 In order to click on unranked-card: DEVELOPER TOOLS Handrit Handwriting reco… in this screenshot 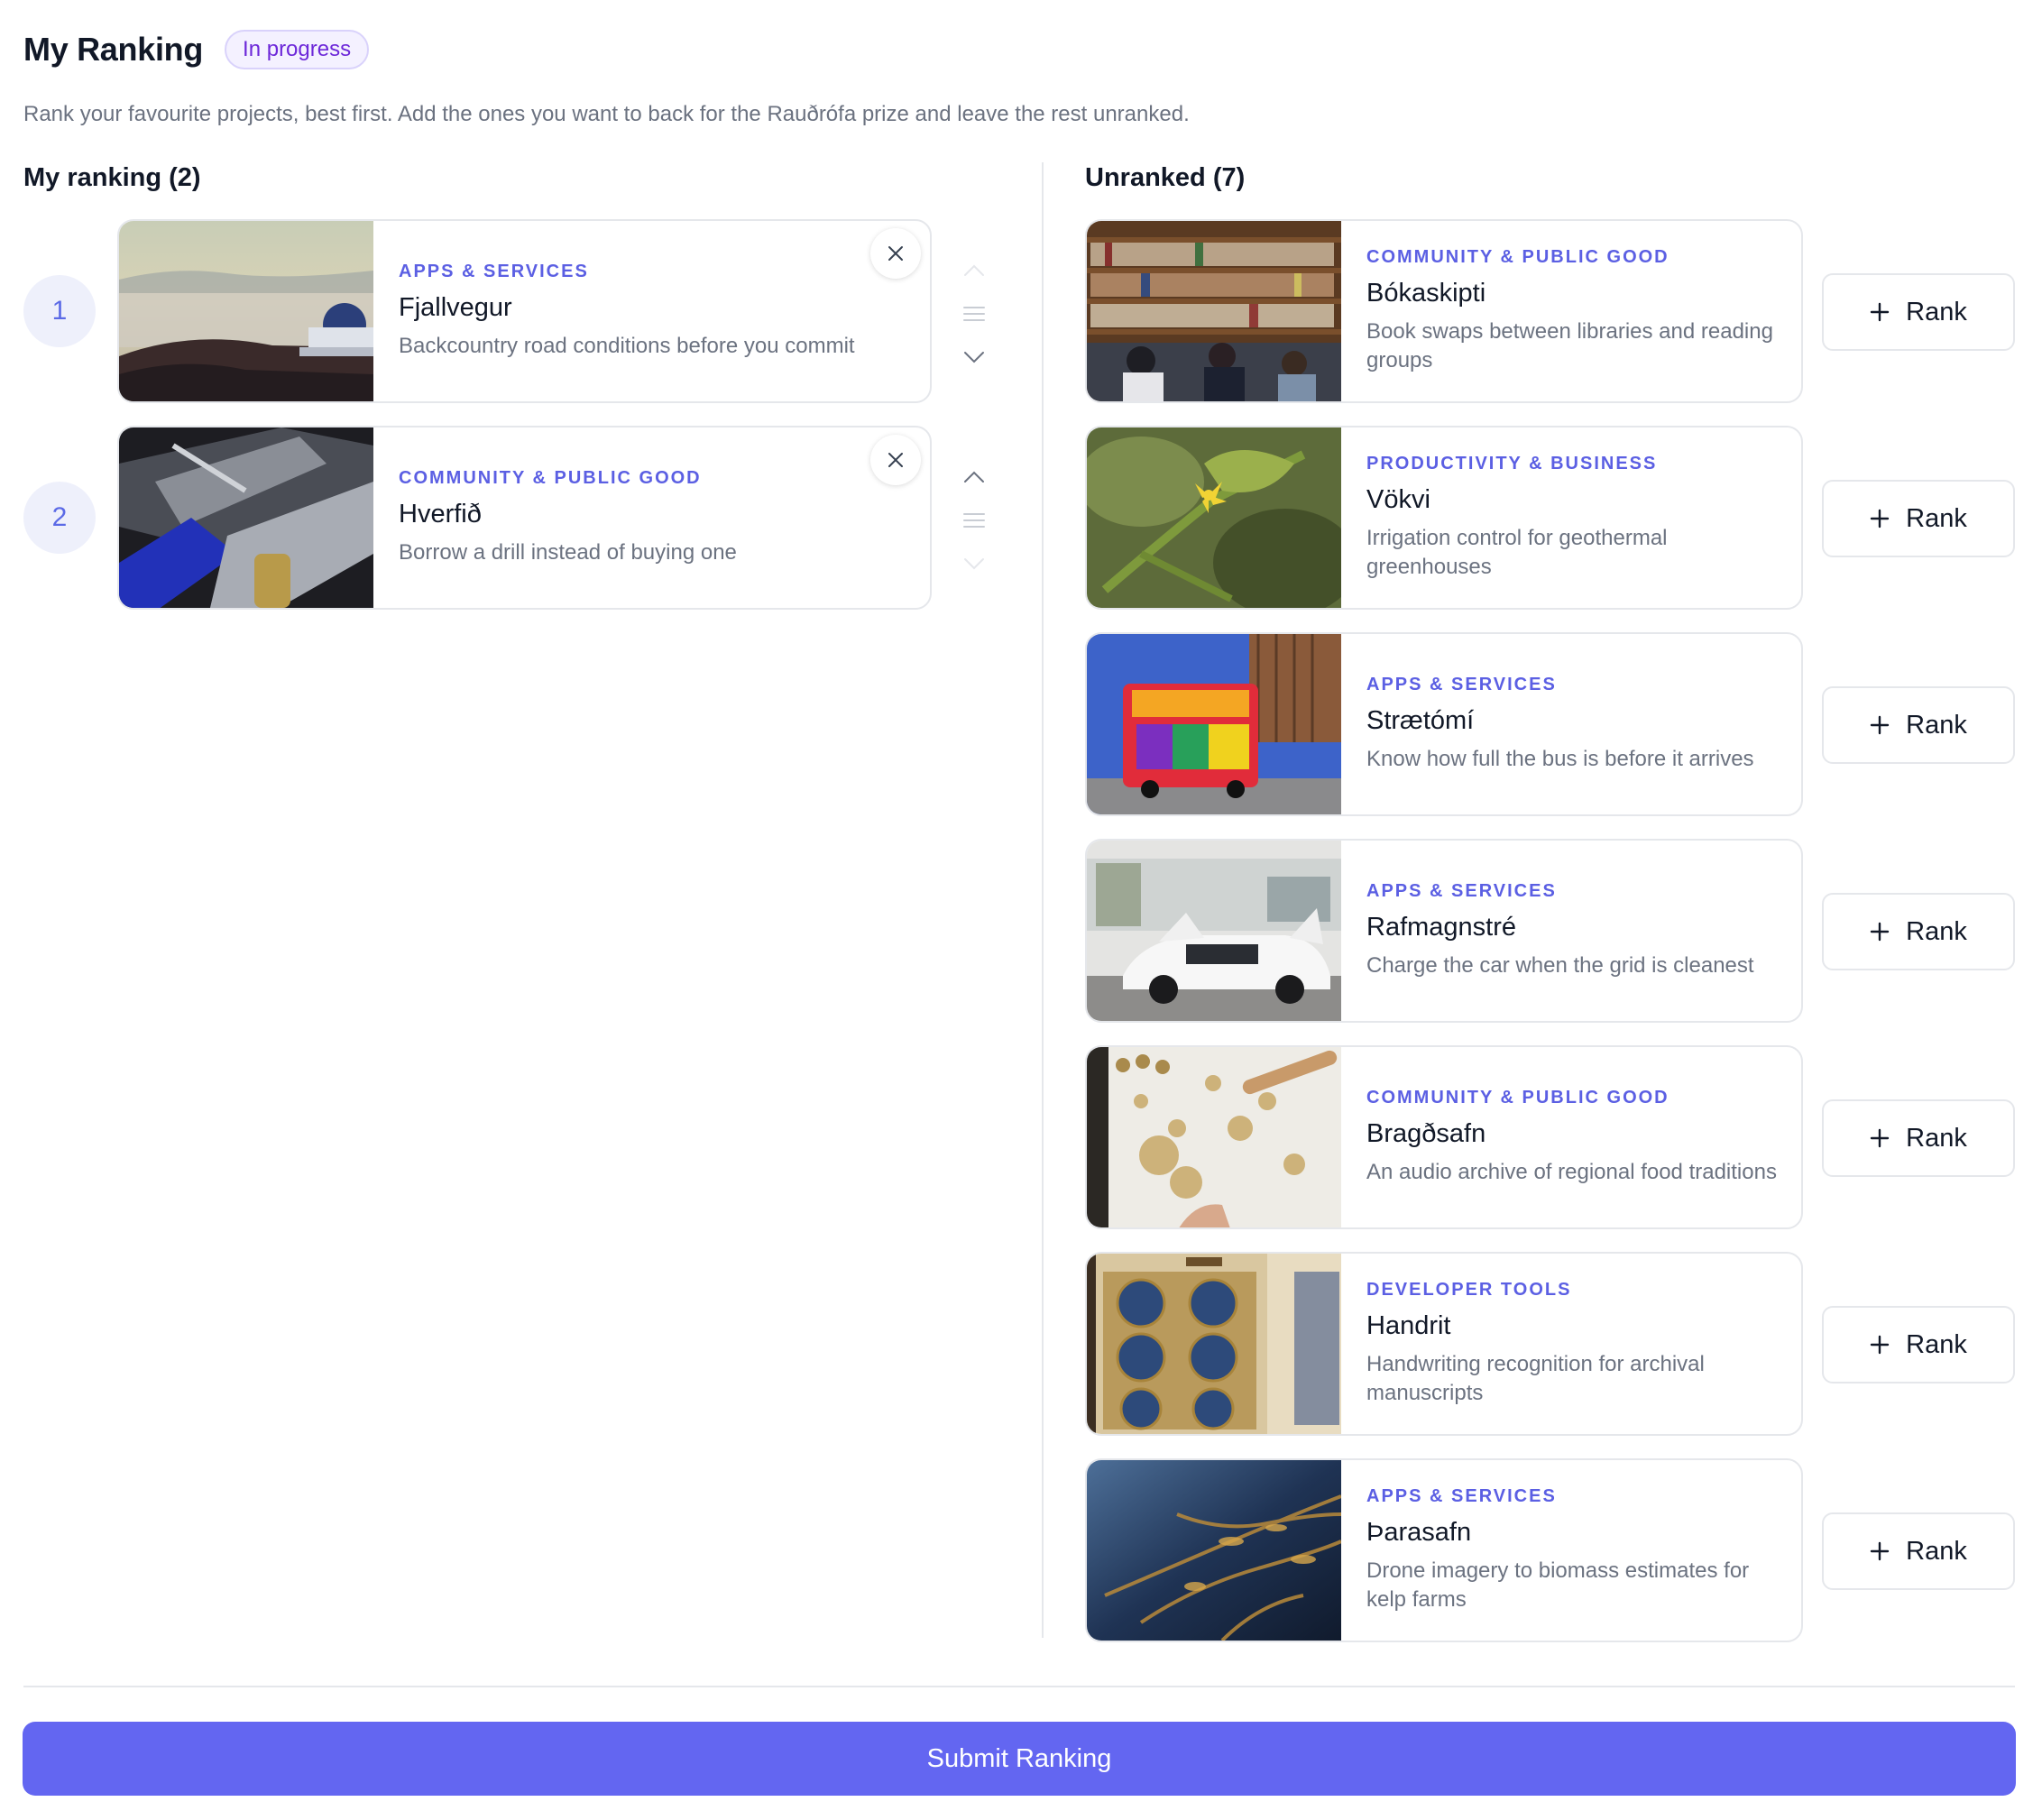, I will do `click(1444, 1344)`.